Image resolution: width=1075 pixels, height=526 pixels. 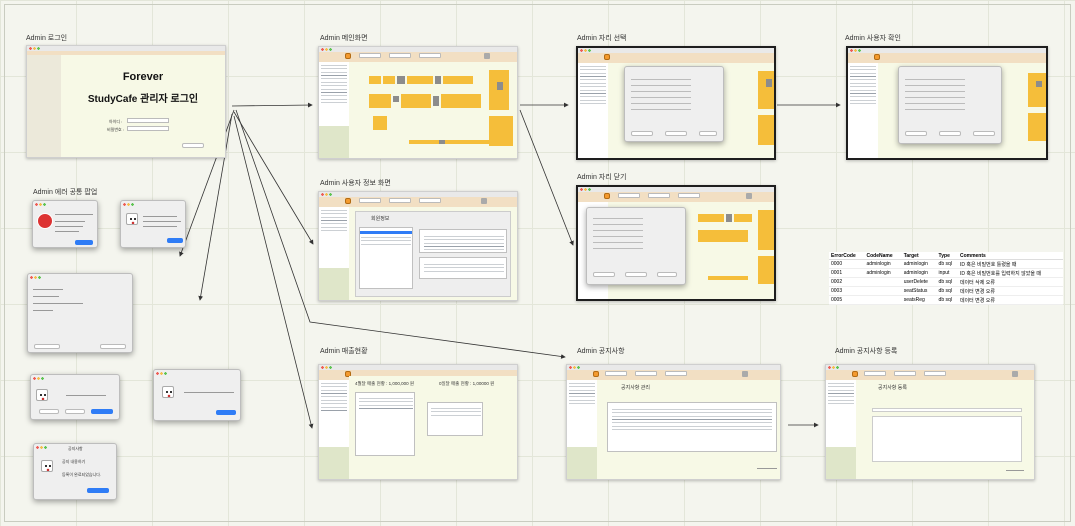 I want to click on login-pw-input, so click(x=148, y=128).